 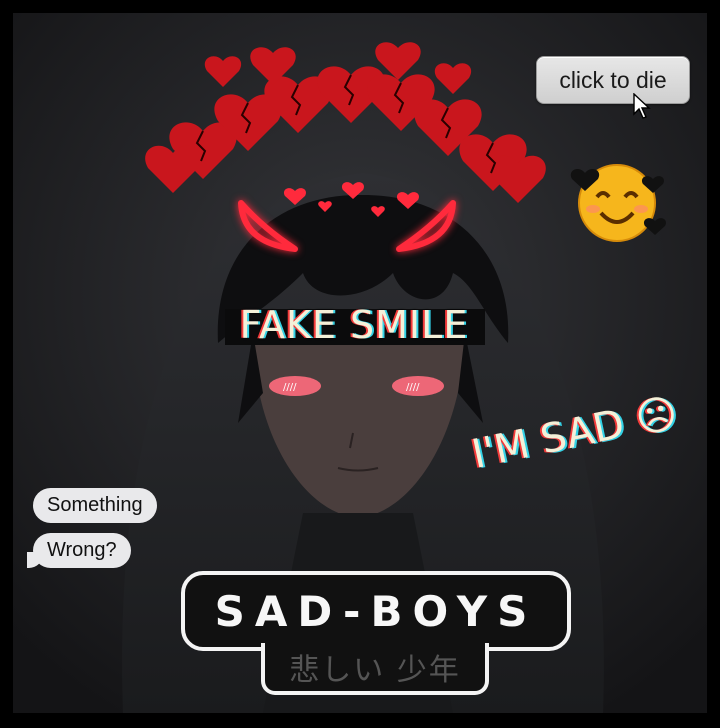 I want to click on logo-subtitle-box: 悲しい 少年, so click(x=375, y=669).